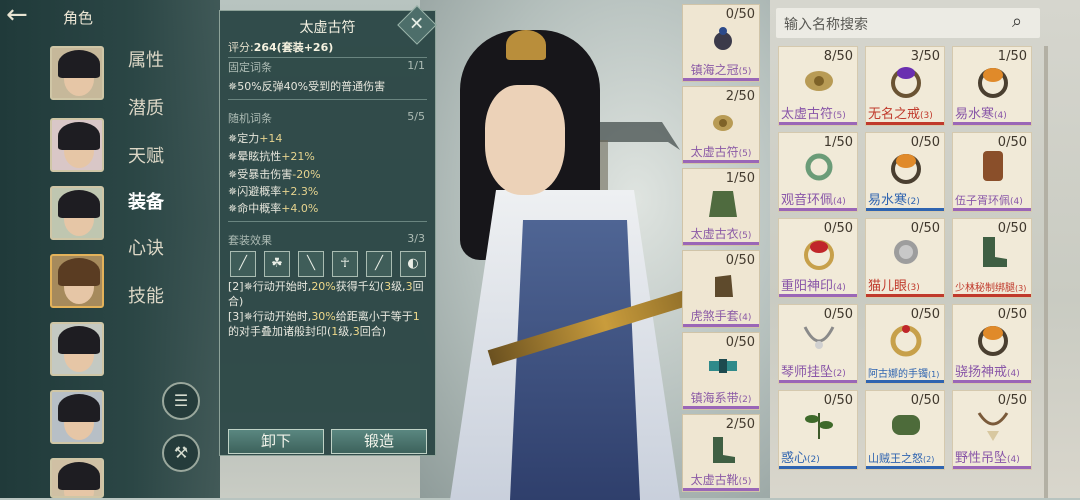 Image resolution: width=1080 pixels, height=500 pixels. Describe the element at coordinates (146, 201) in the screenshot. I see `tab-equipment: 装备` at that location.